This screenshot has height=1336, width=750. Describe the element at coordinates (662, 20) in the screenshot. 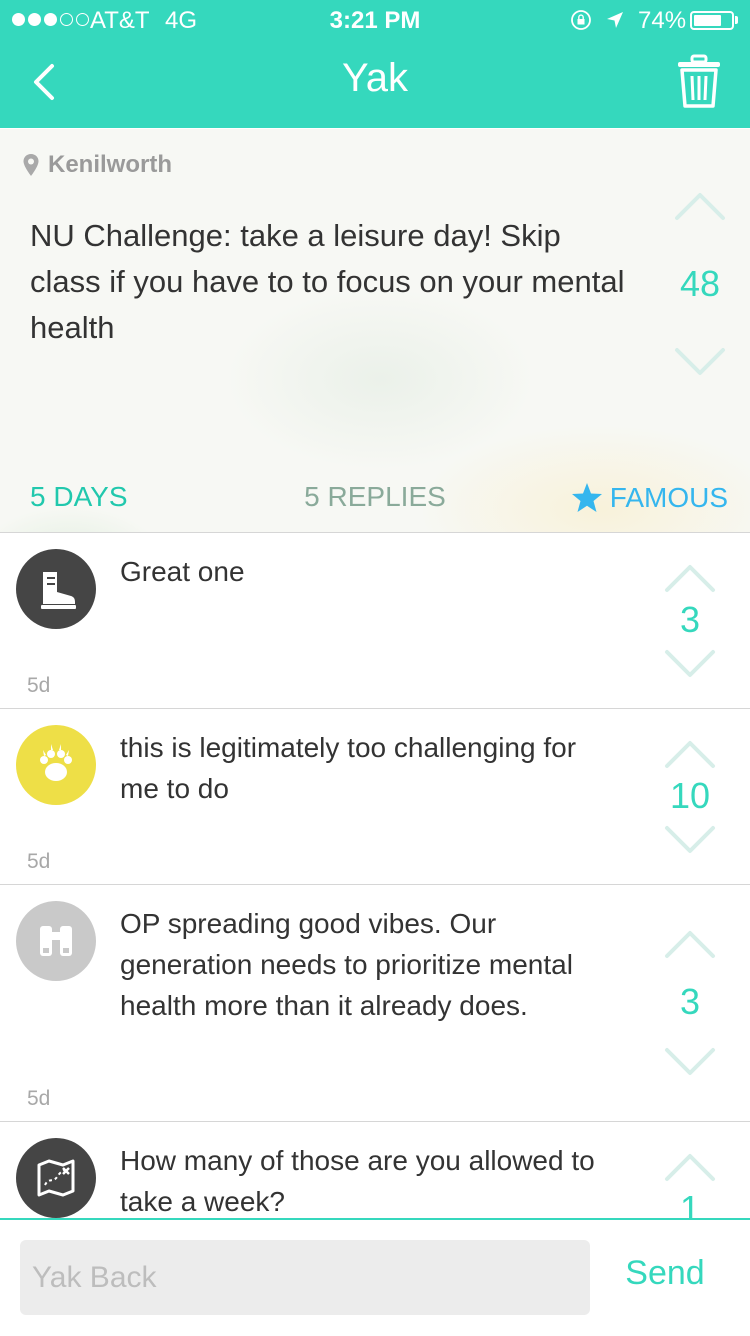

I see `battery-percent: 74%` at that location.